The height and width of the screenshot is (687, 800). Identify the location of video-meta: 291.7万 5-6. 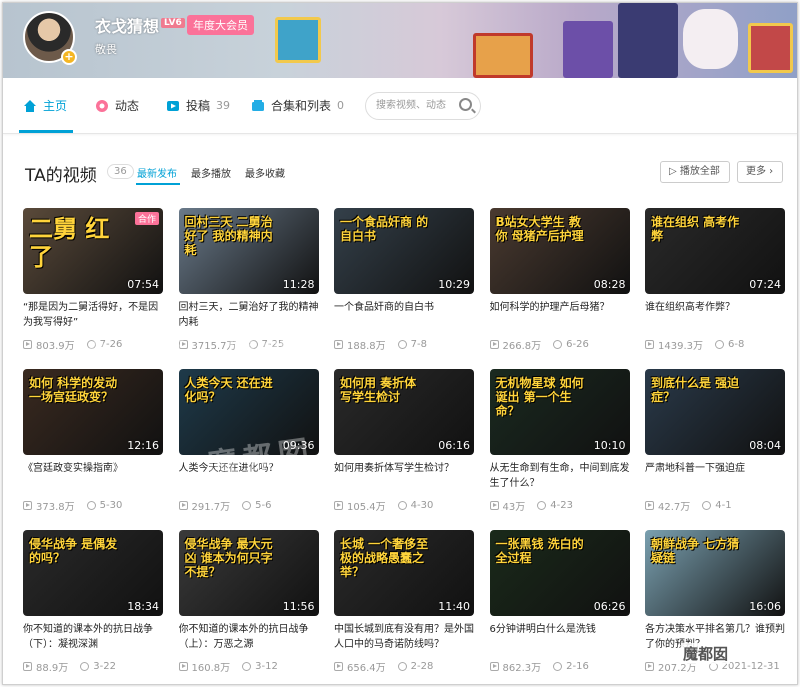
(248, 505).